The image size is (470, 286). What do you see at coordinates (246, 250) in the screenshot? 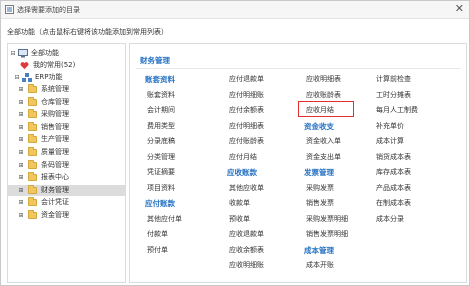
I see `function-item: 应收余额表` at bounding box center [246, 250].